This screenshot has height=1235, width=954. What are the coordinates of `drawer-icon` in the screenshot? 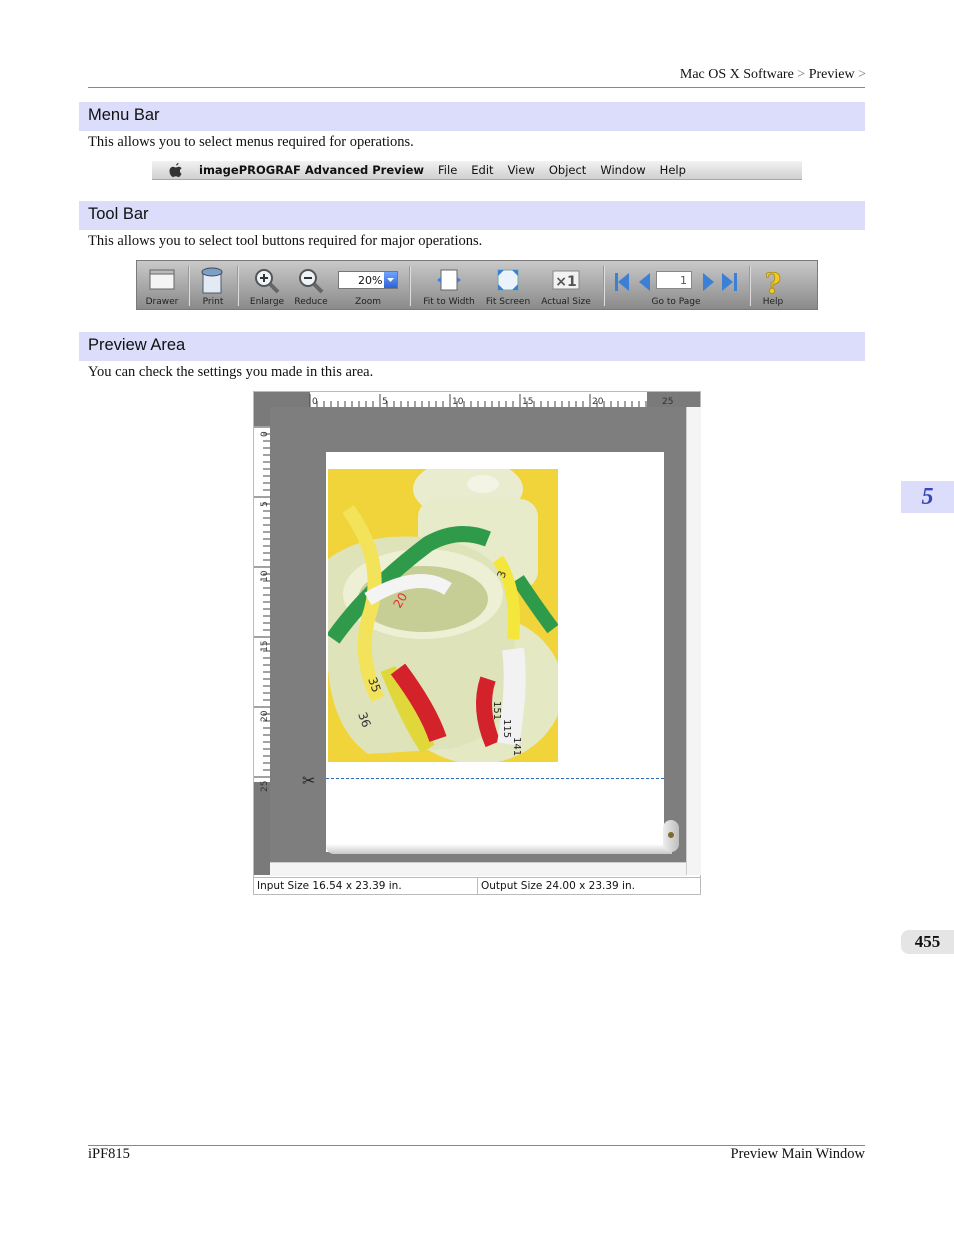 It's located at (162, 279).